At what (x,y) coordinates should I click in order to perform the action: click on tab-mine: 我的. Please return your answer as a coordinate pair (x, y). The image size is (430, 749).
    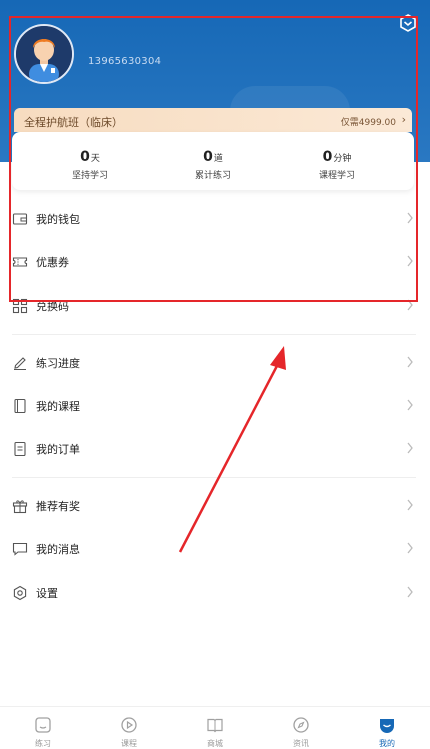
    Looking at the image, I should click on (387, 728).